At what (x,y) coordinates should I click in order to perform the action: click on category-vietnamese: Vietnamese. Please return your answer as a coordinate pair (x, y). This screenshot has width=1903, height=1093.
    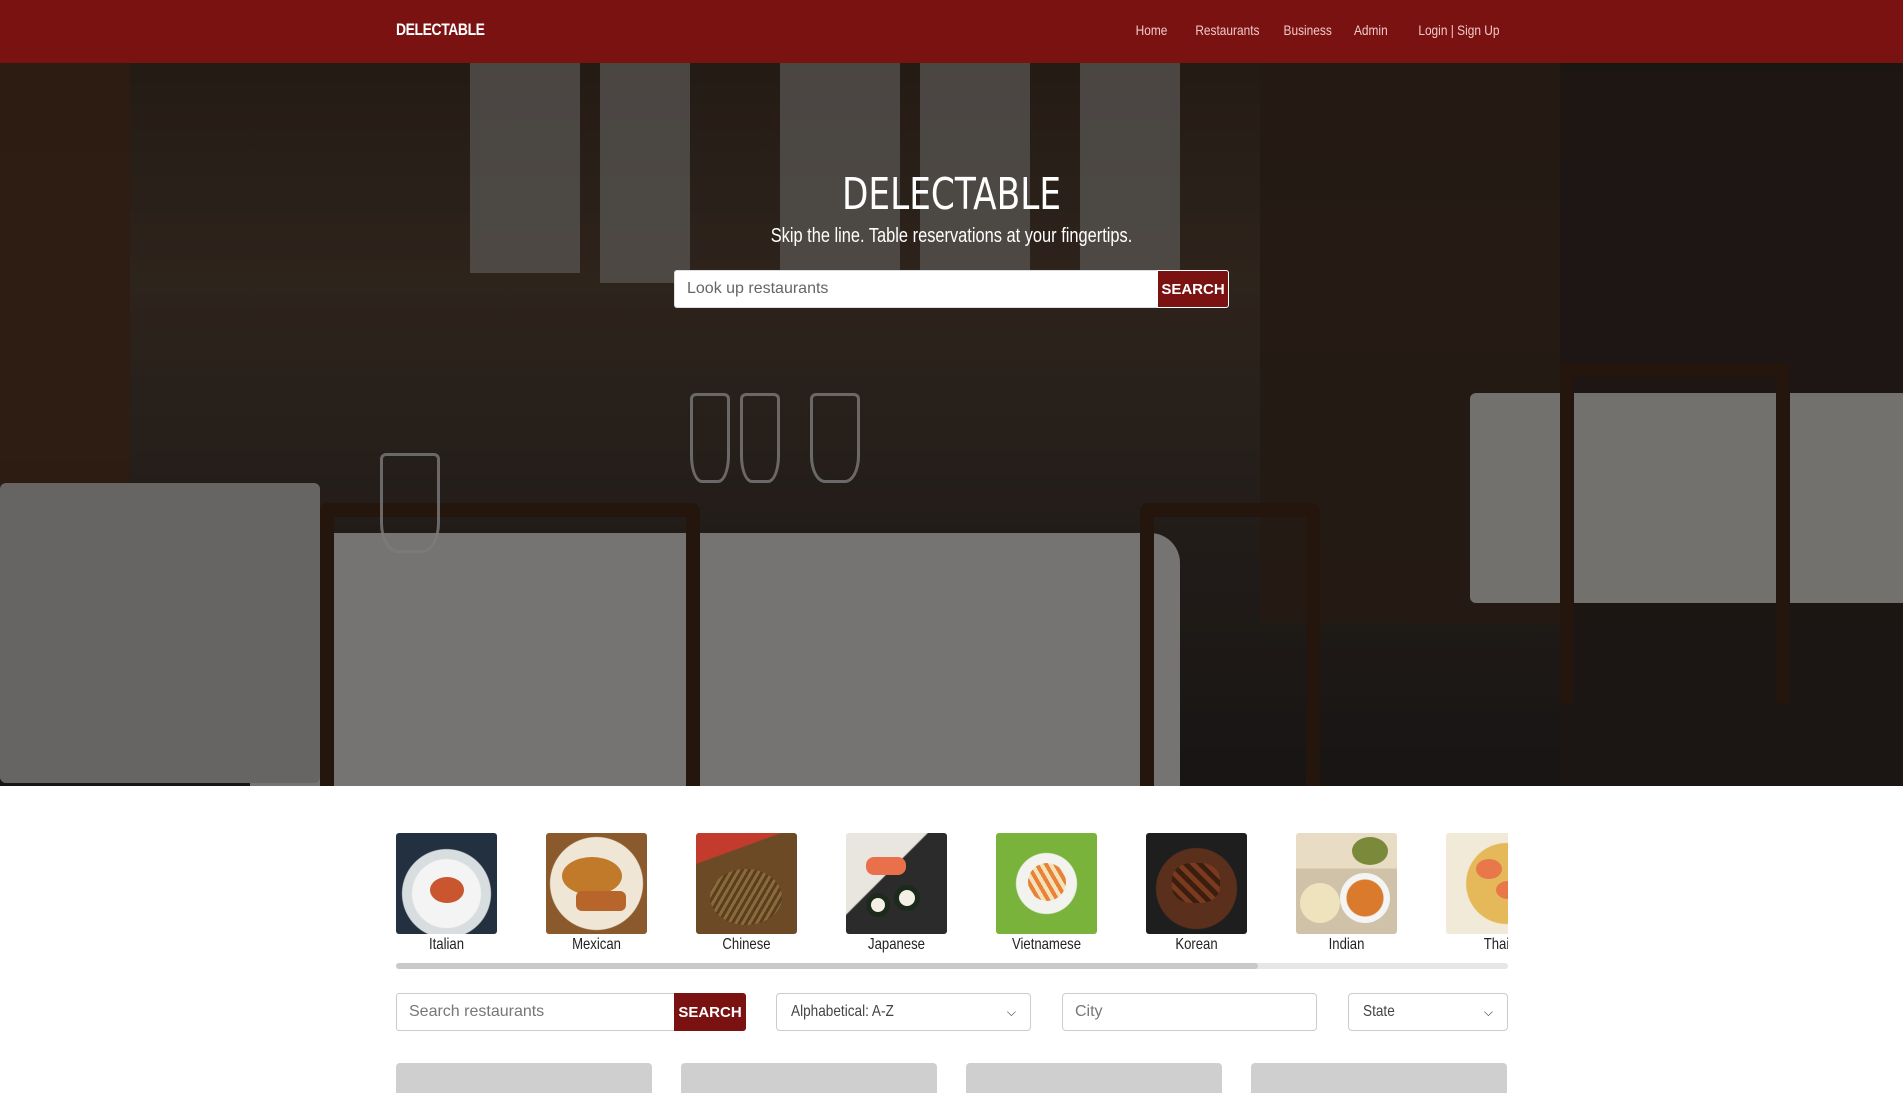
    Looking at the image, I should click on (1046, 893).